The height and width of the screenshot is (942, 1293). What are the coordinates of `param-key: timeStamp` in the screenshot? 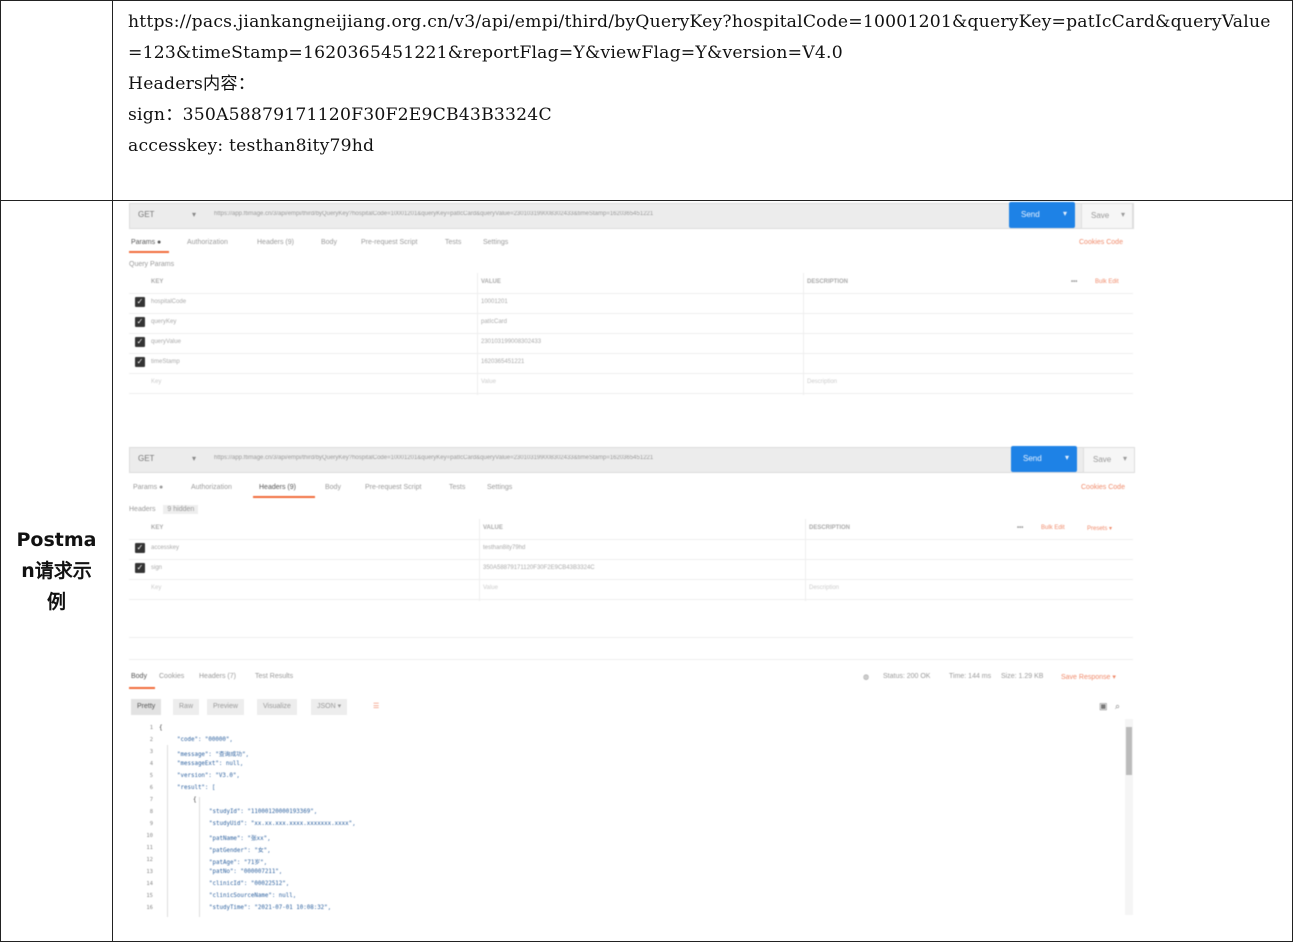 It's located at (165, 362).